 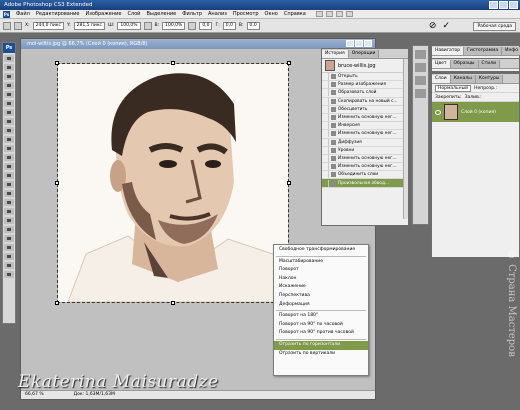 What do you see at coordinates (365, 109) in the screenshot?
I see `history-step: Обесцветить` at bounding box center [365, 109].